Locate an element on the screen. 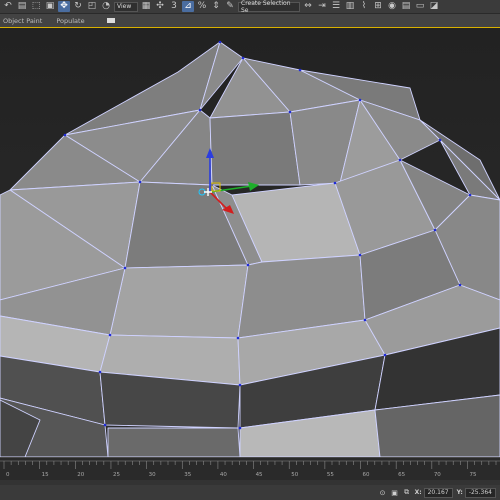  reference-coordinate-value: View is located at coordinates (124, 6).